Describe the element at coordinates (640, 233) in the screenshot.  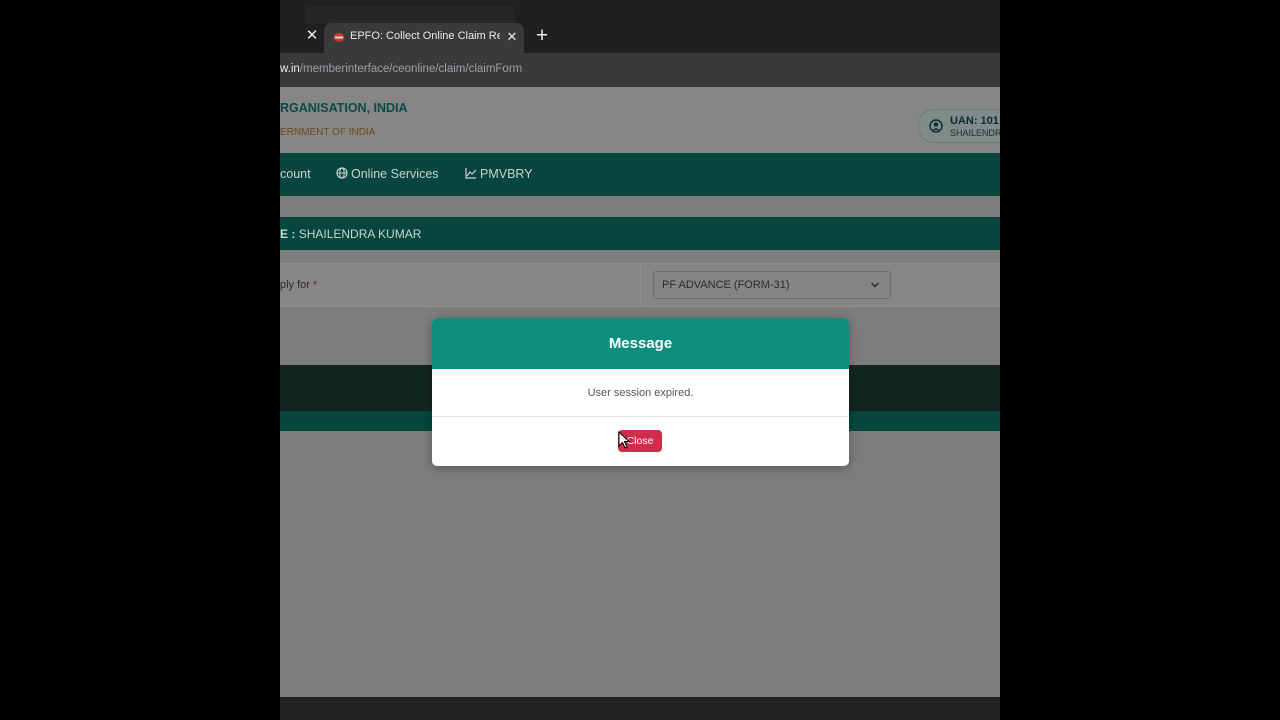
I see `member-name-bar: E : SHAILENDRA KUMAR` at that location.